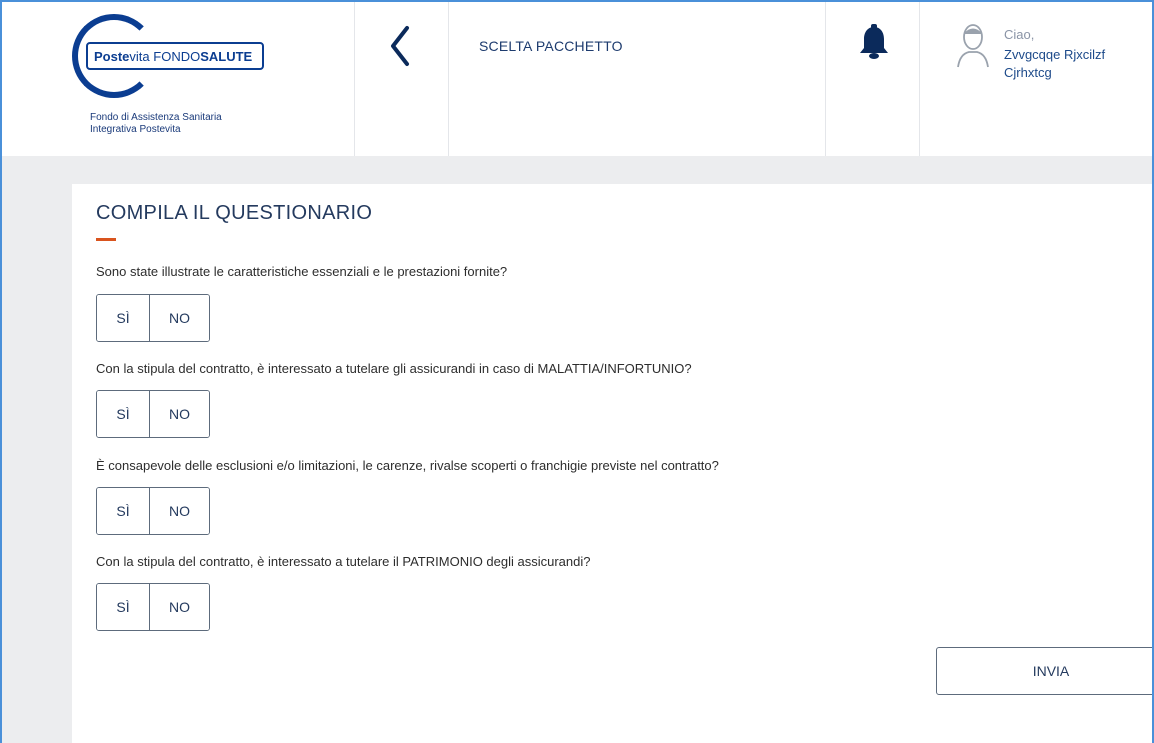  Describe the element at coordinates (874, 43) in the screenshot. I see `bell-icon` at that location.